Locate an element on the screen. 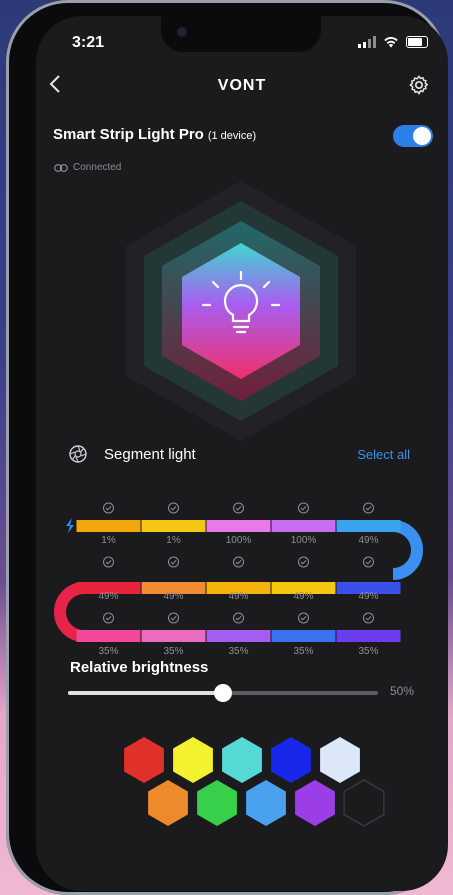 This screenshot has width=453, height=895. color-palette is located at coordinates (254, 782).